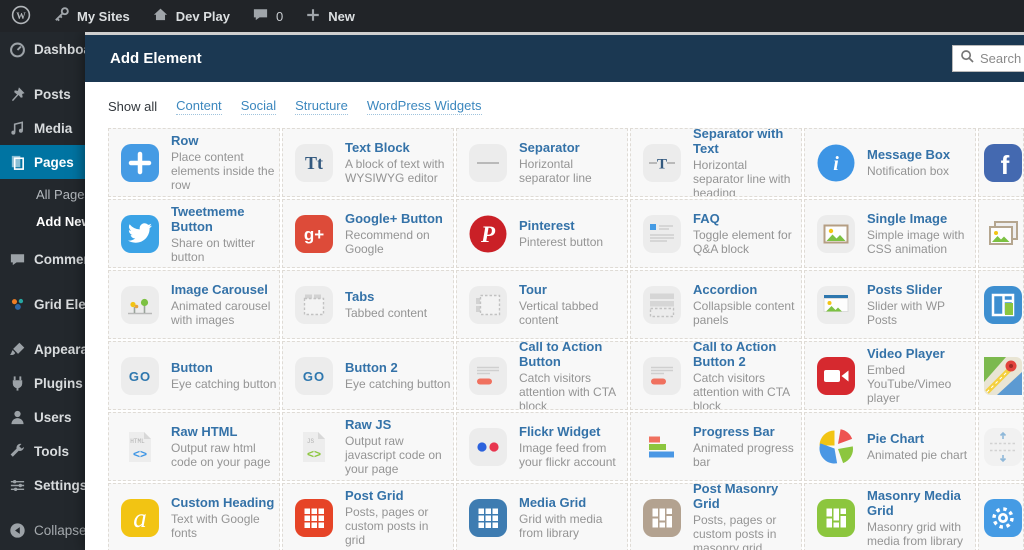  I want to click on sidebar-item-comments: Comments, so click(42, 259).